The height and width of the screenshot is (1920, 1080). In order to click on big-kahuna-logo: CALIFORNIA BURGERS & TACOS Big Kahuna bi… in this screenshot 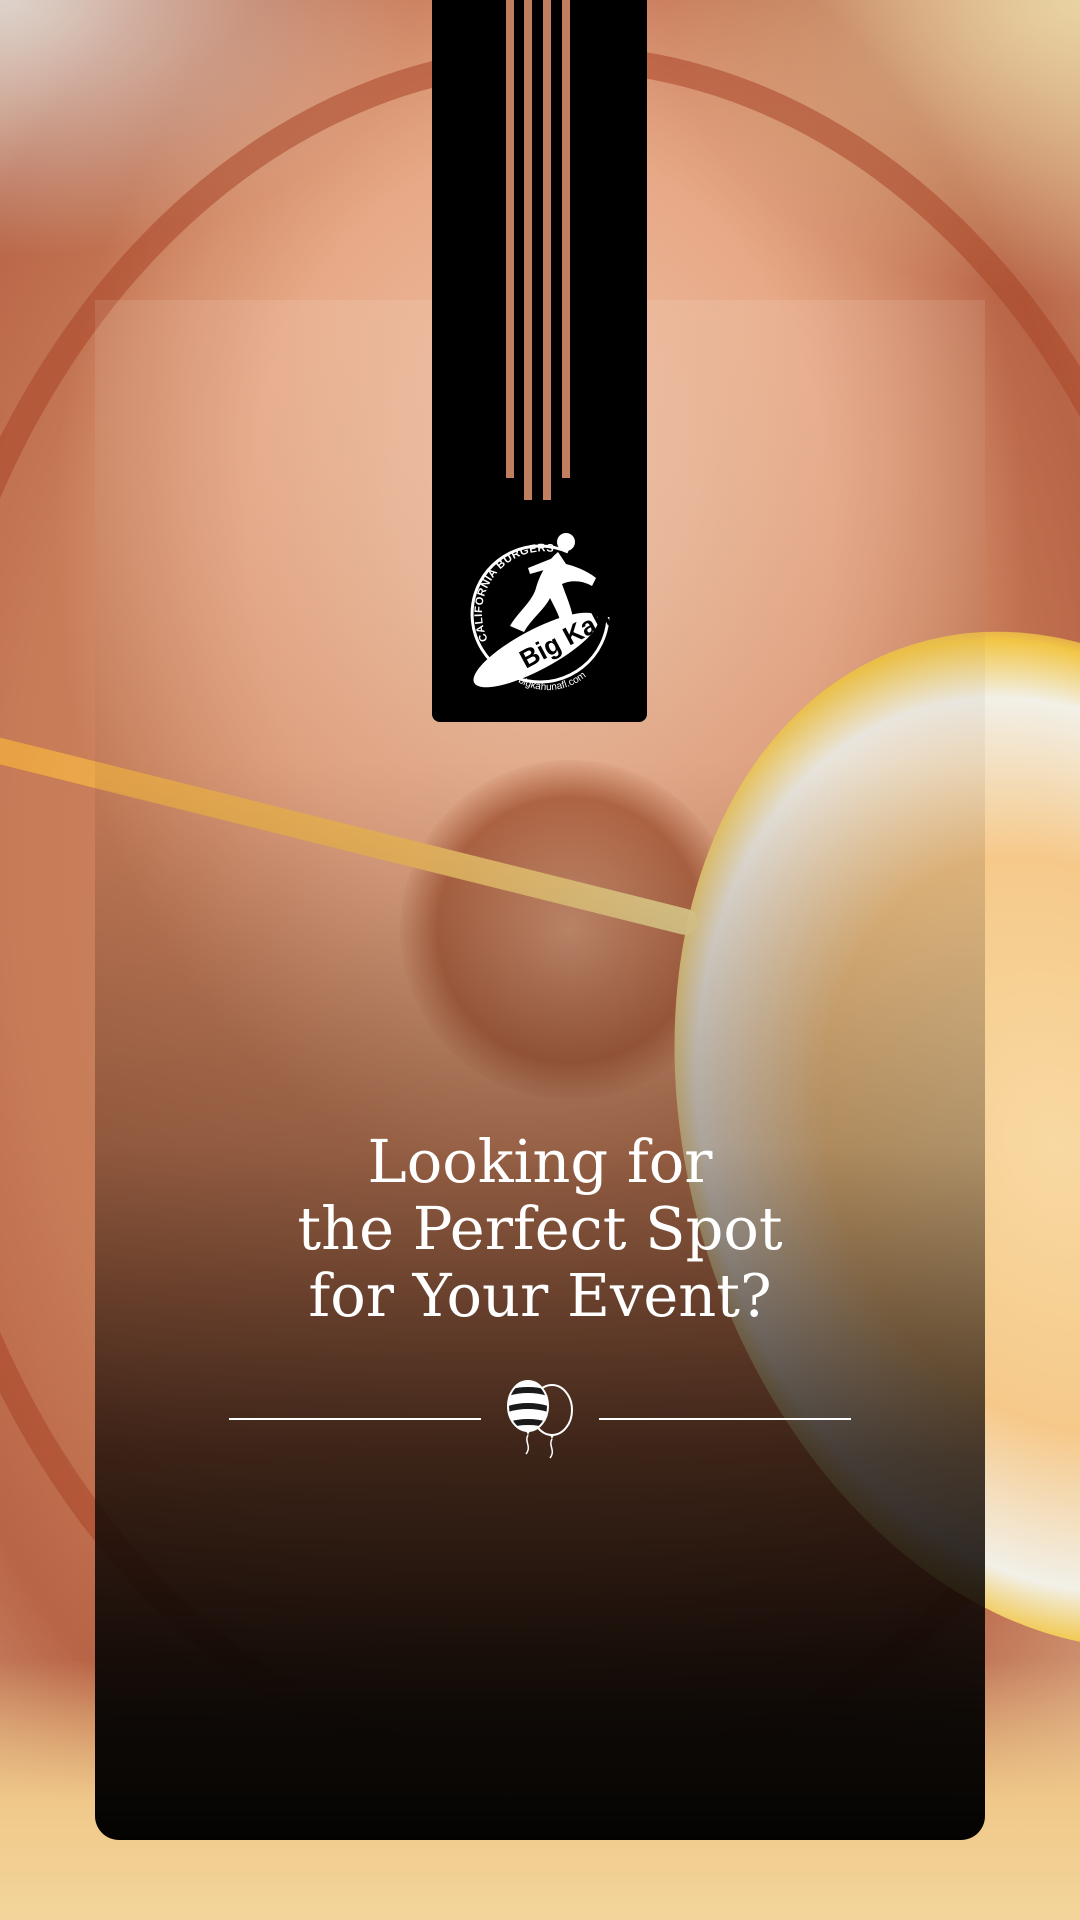, I will do `click(538, 607)`.